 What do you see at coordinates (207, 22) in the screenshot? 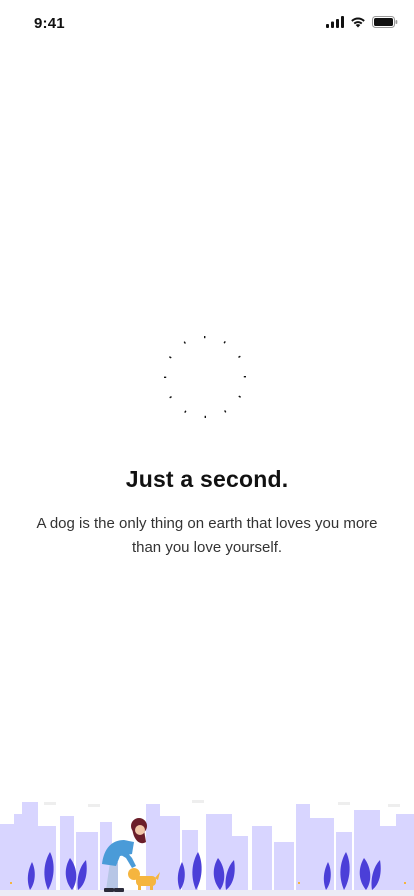
I see `status-bar: 9:41` at bounding box center [207, 22].